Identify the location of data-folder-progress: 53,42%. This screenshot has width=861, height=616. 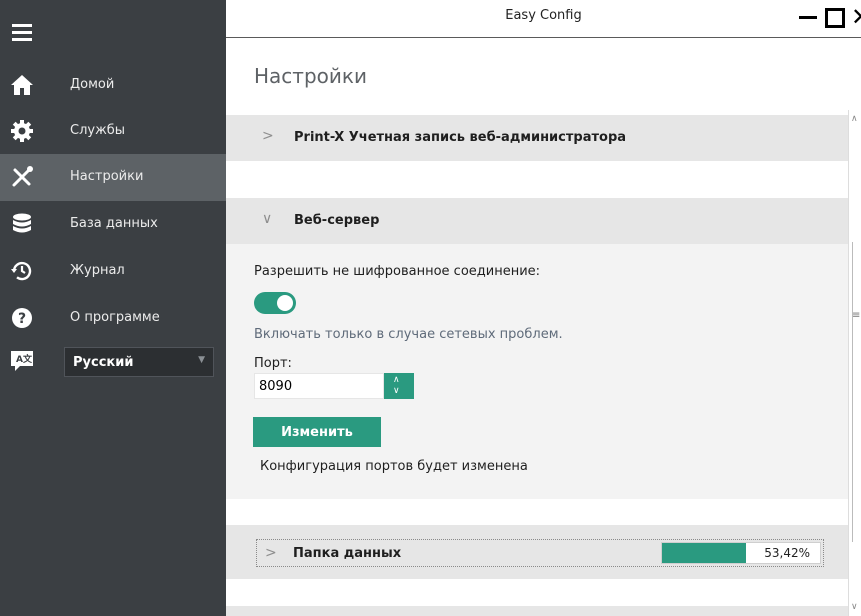
(741, 553).